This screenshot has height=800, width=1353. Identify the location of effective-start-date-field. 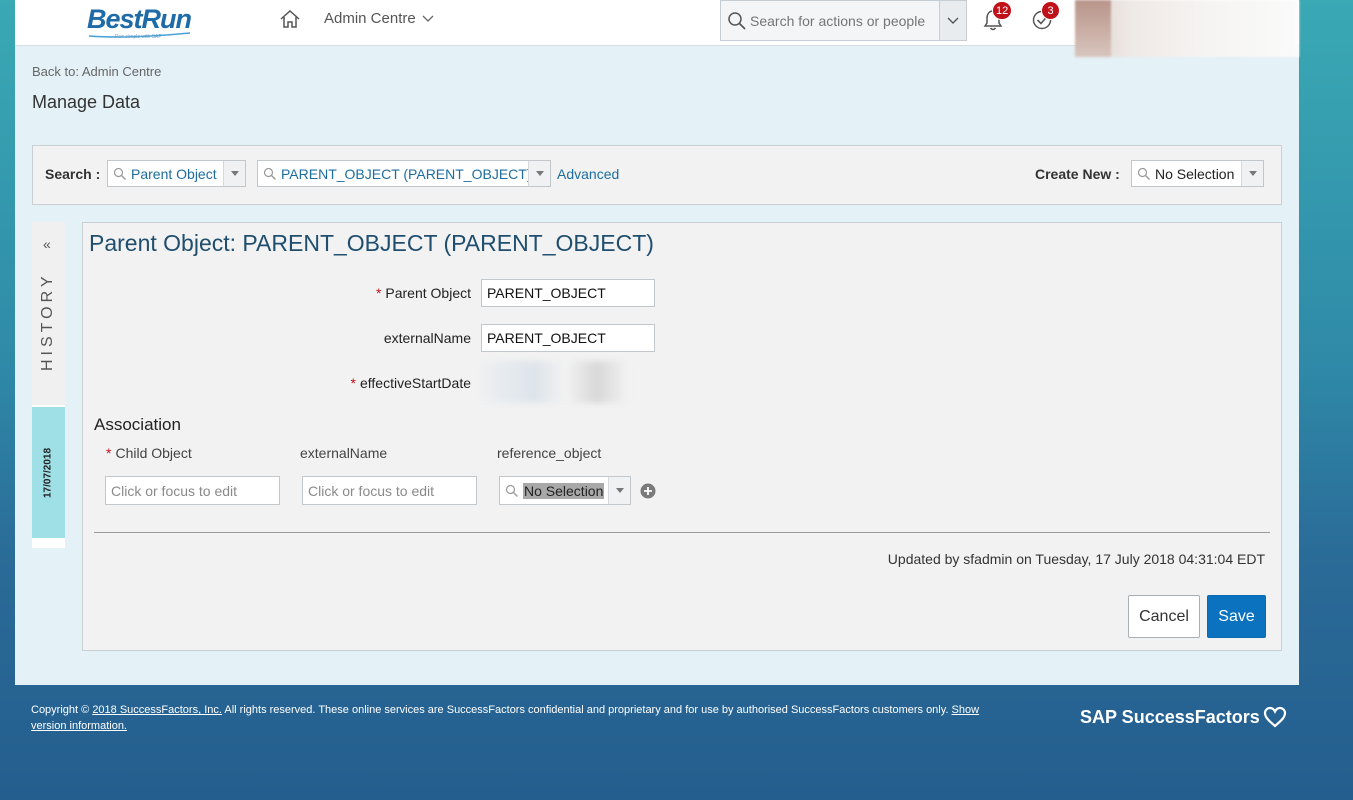
(550, 382).